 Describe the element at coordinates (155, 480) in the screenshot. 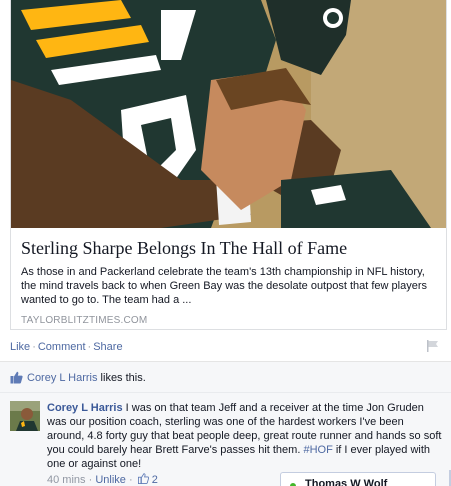

I see `comment-like-count: 2` at that location.